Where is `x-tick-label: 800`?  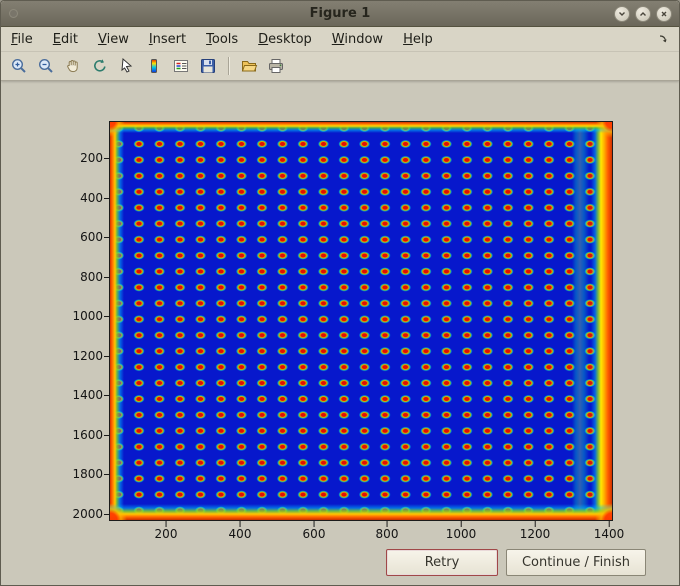
x-tick-label: 800 is located at coordinates (387, 531).